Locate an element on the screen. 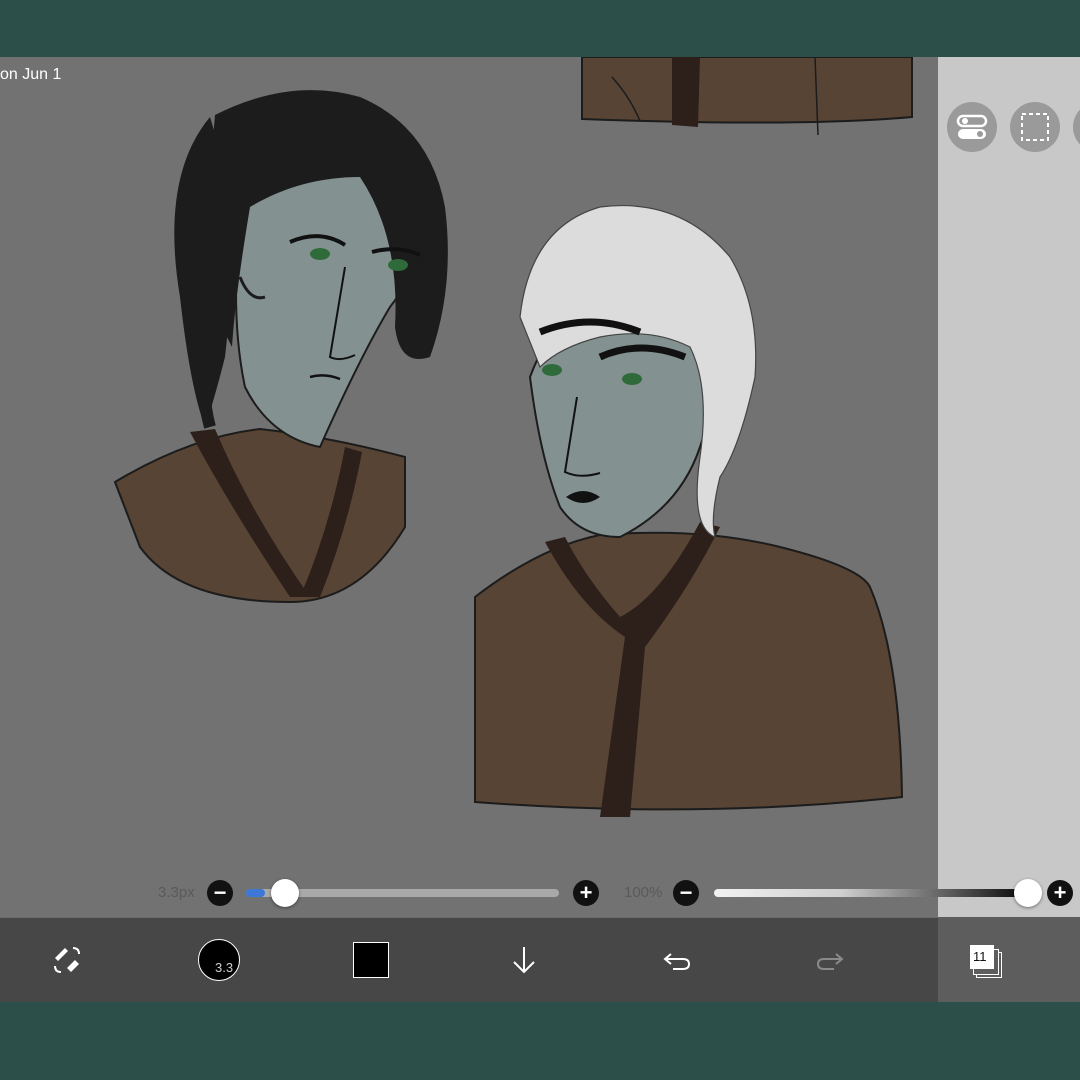  opacity-minus-button: − is located at coordinates (686, 893).